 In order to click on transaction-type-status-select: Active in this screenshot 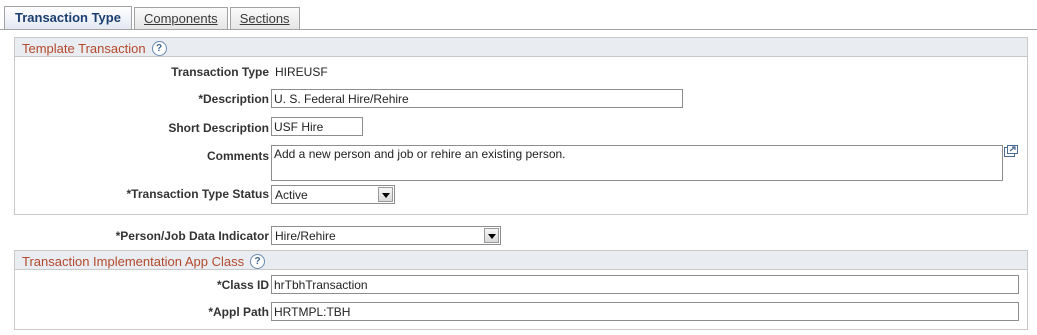, I will do `click(333, 194)`.